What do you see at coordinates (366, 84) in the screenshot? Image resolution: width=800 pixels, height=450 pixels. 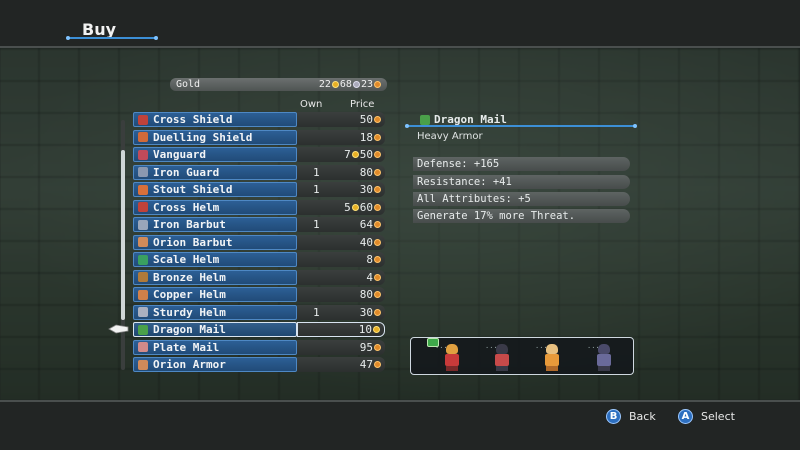 I see `gold-amount-c: 23` at bounding box center [366, 84].